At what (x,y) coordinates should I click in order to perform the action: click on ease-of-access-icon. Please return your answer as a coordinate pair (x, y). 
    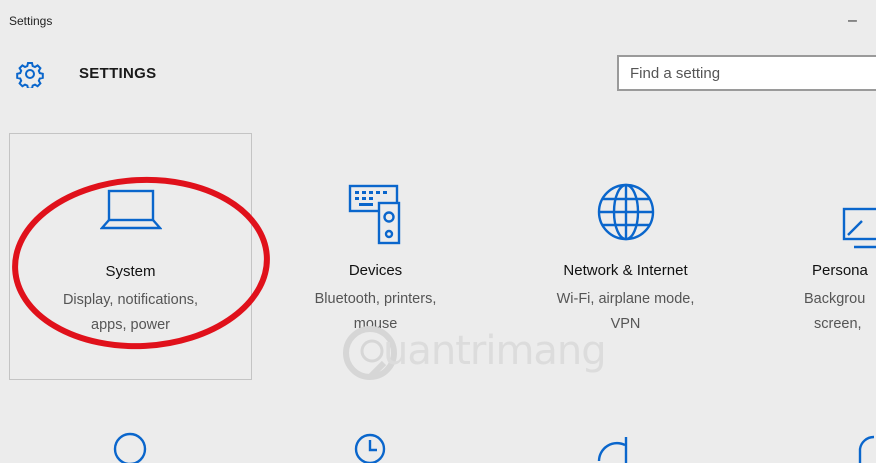
    Looking at the image, I should click on (612, 450).